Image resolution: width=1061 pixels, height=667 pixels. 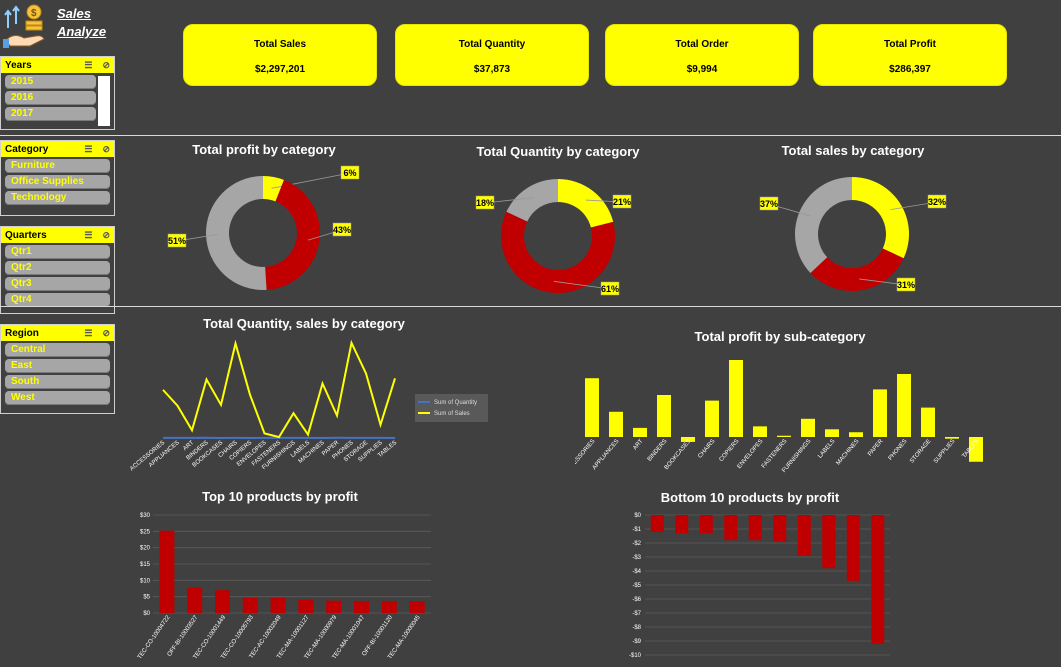 I want to click on x-tick-label: CHAIRS, so click(x=706, y=448).